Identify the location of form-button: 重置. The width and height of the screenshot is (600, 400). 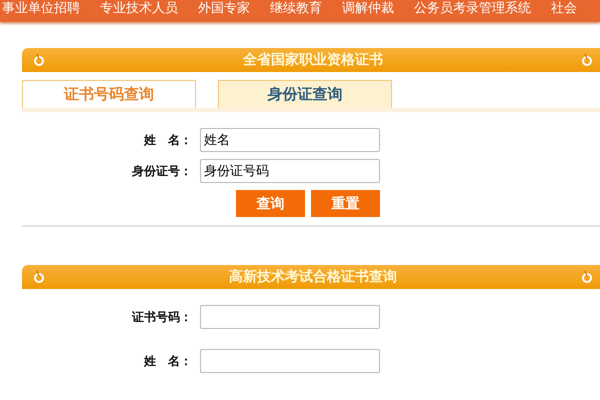
(345, 203).